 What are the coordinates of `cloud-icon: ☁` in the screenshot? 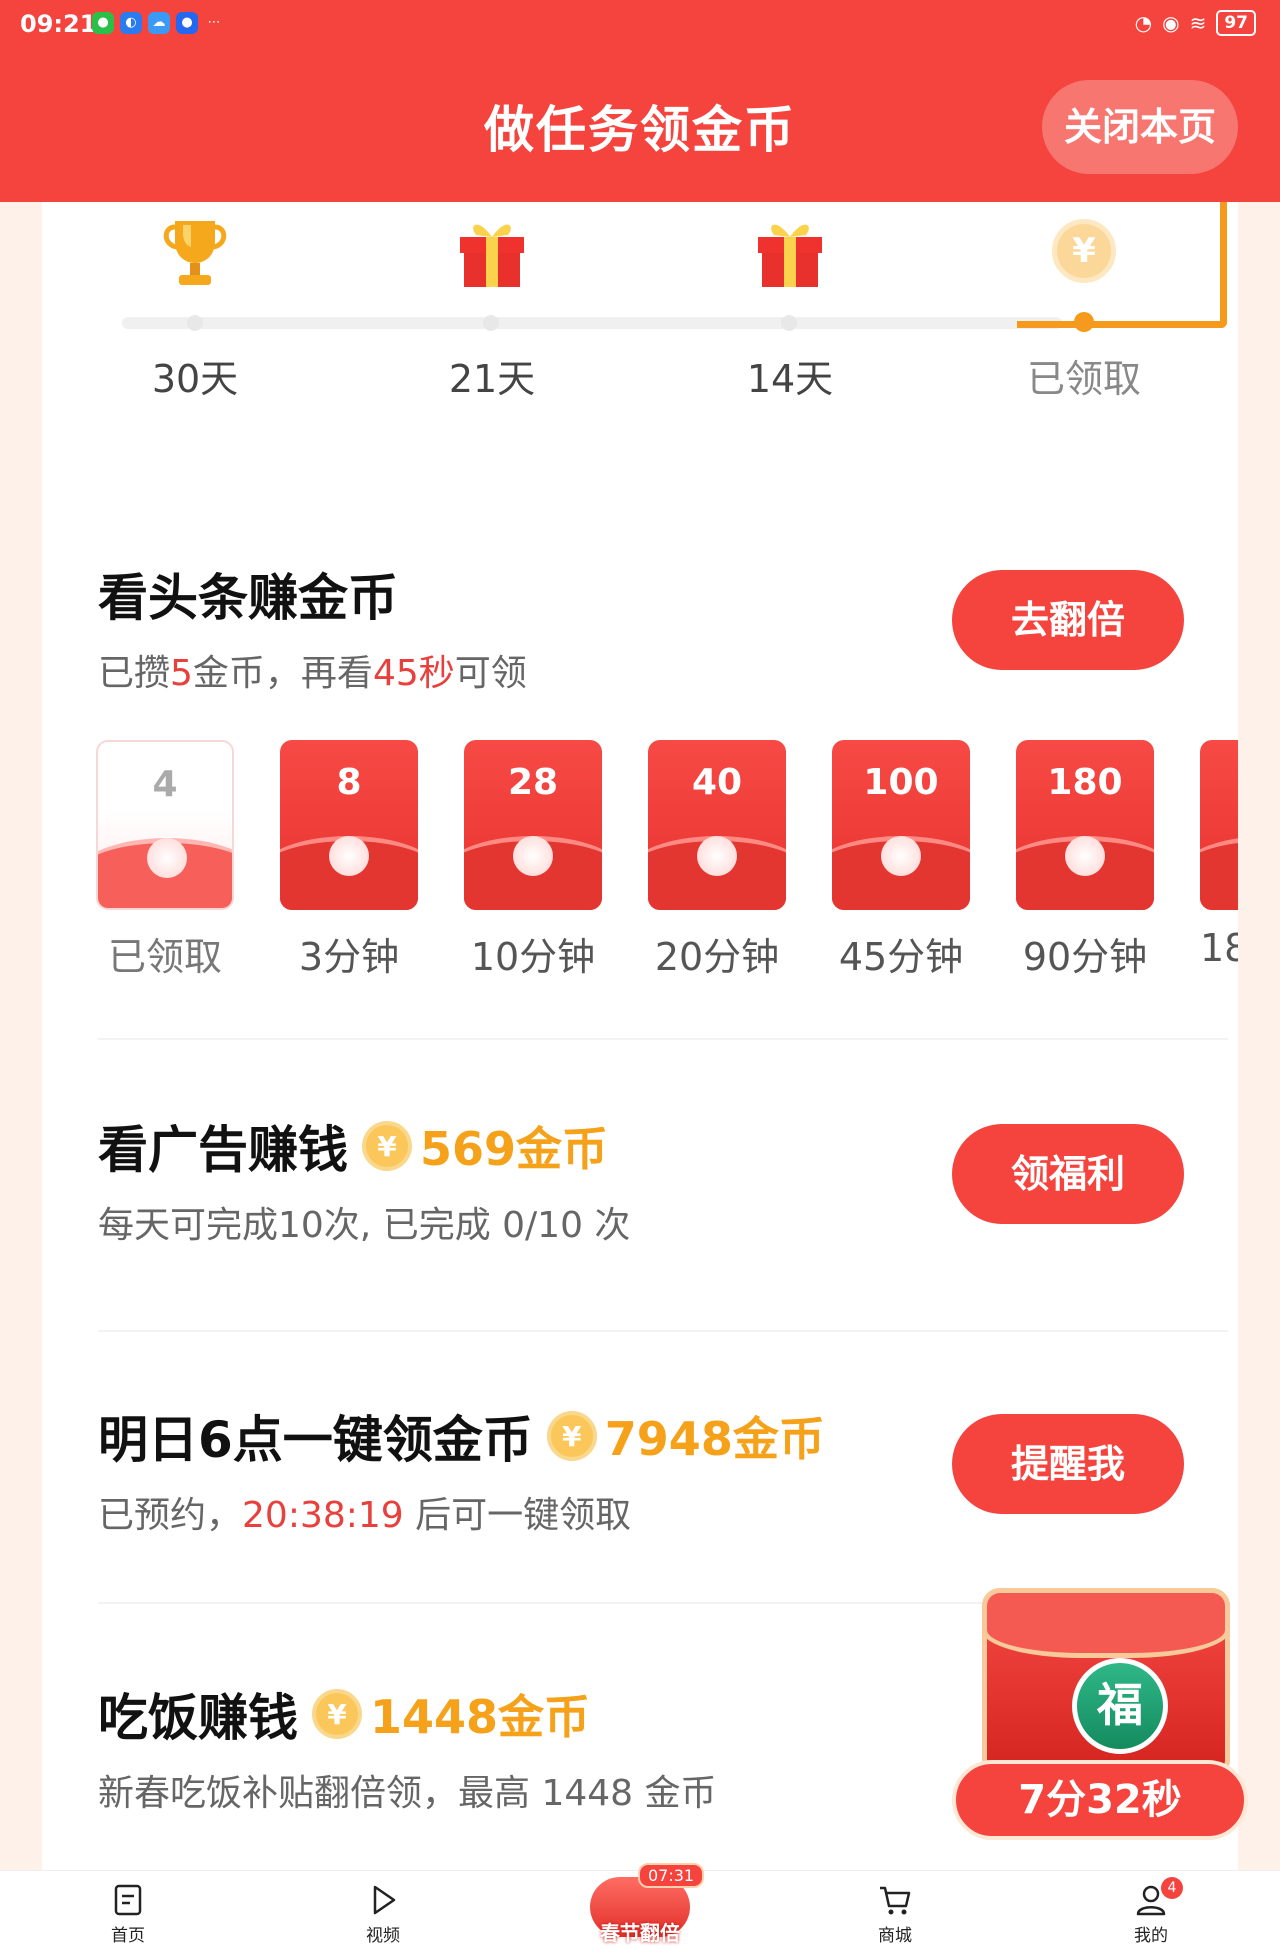 It's located at (159, 23).